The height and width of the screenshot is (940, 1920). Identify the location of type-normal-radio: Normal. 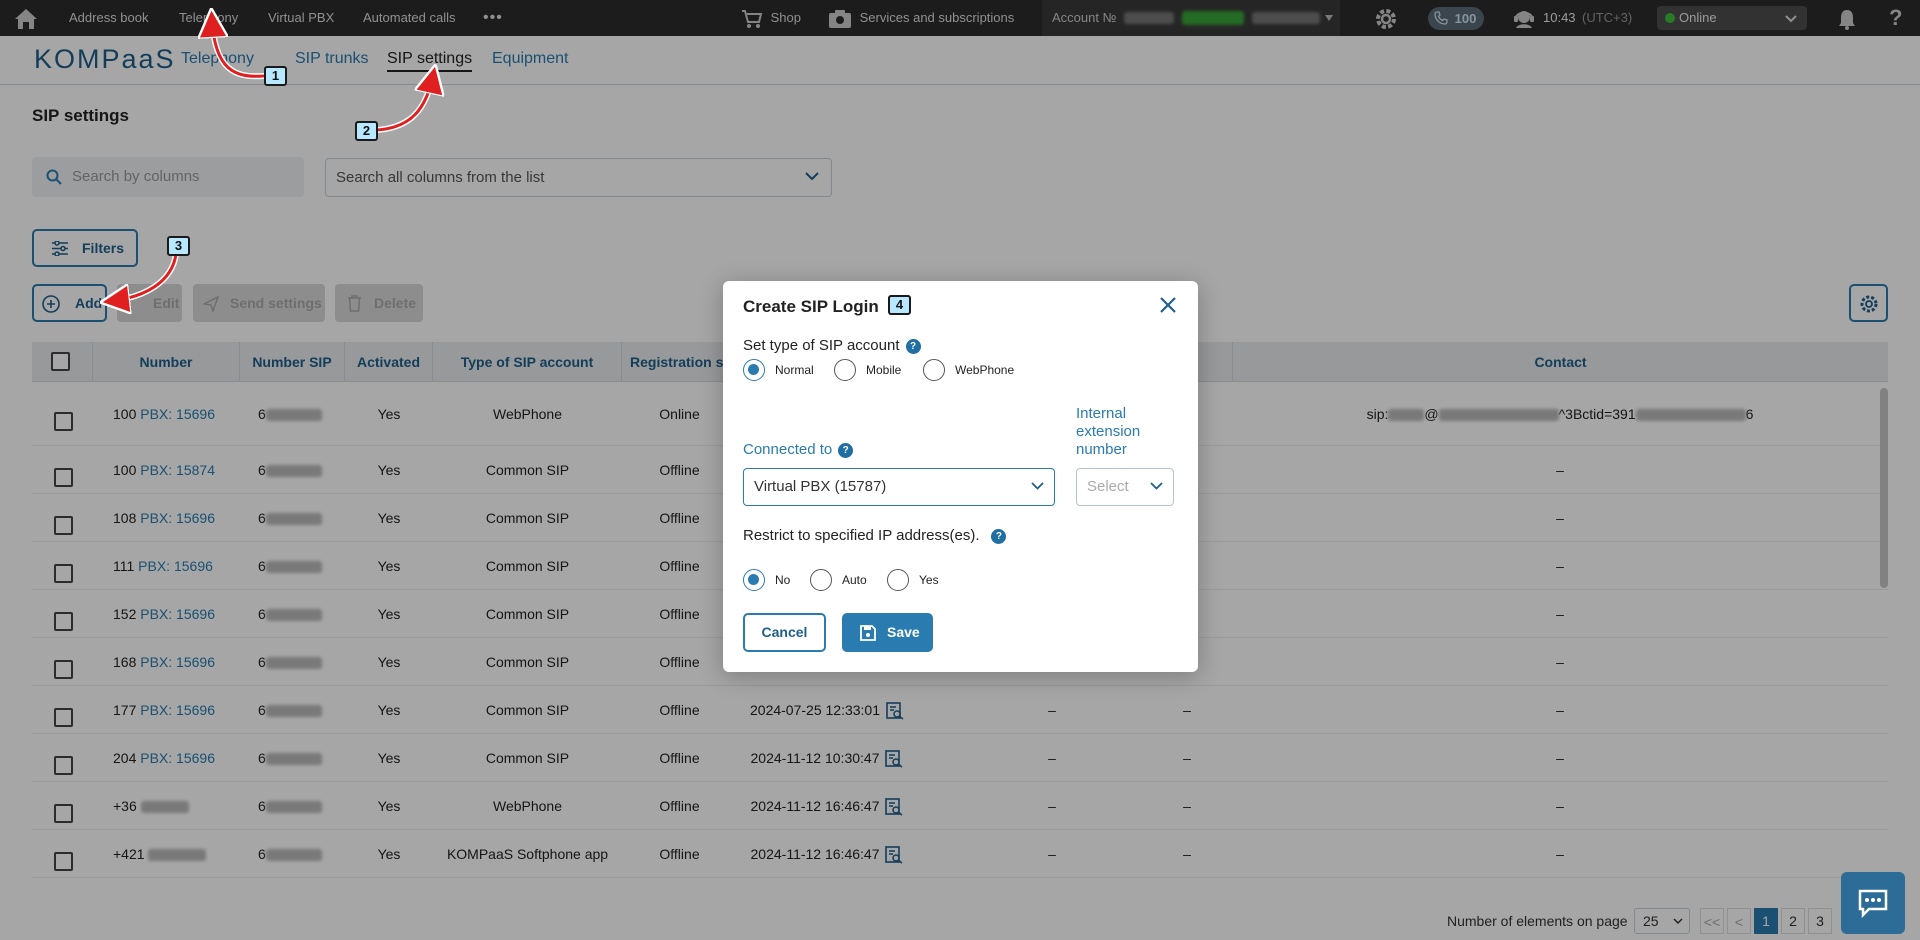
(778, 370).